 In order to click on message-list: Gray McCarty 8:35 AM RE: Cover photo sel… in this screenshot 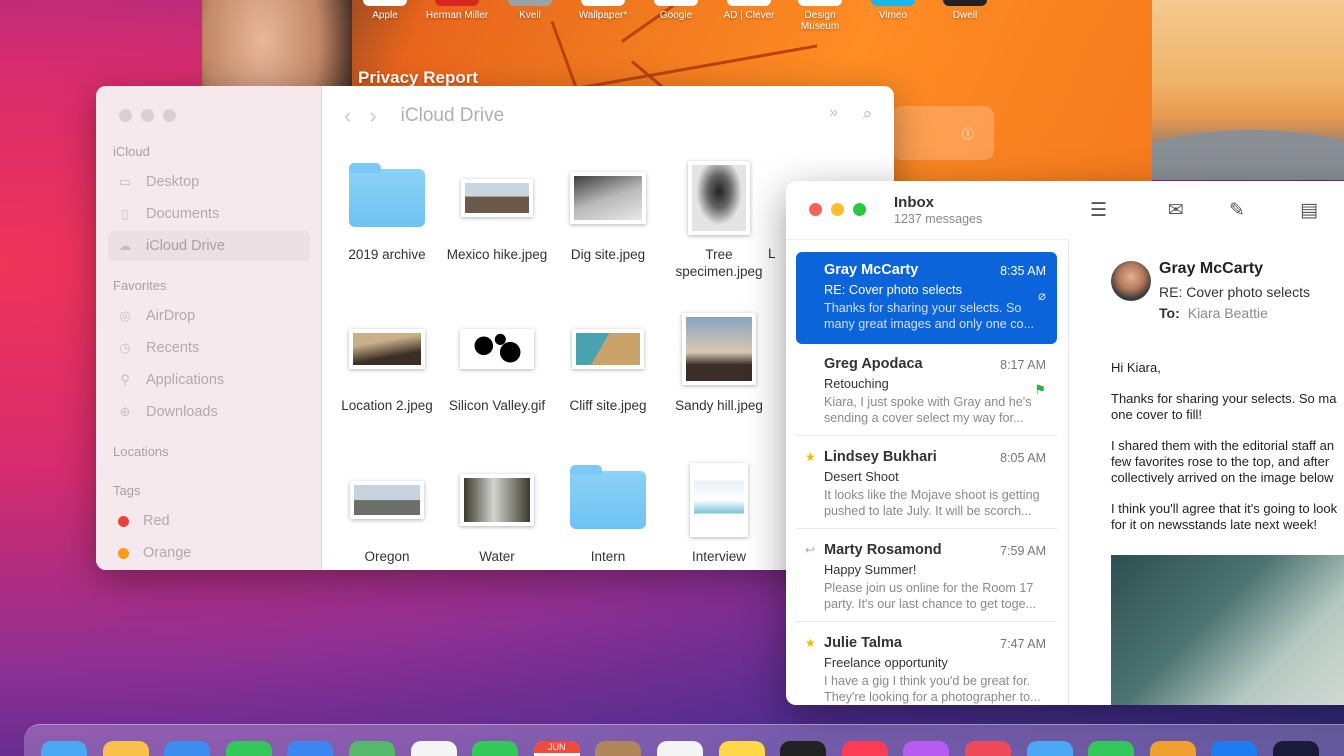, I will do `click(927, 472)`.